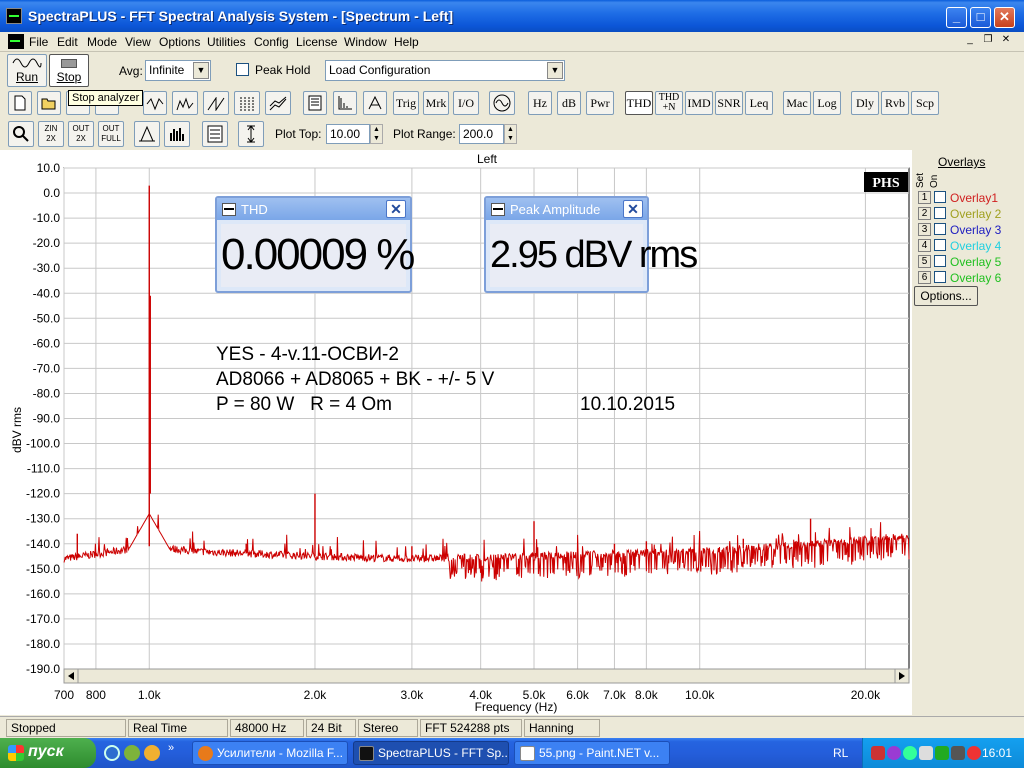 The width and height of the screenshot is (1024, 768). Describe the element at coordinates (445, 70) in the screenshot. I see `config-select: Load Configuration ▼` at that location.